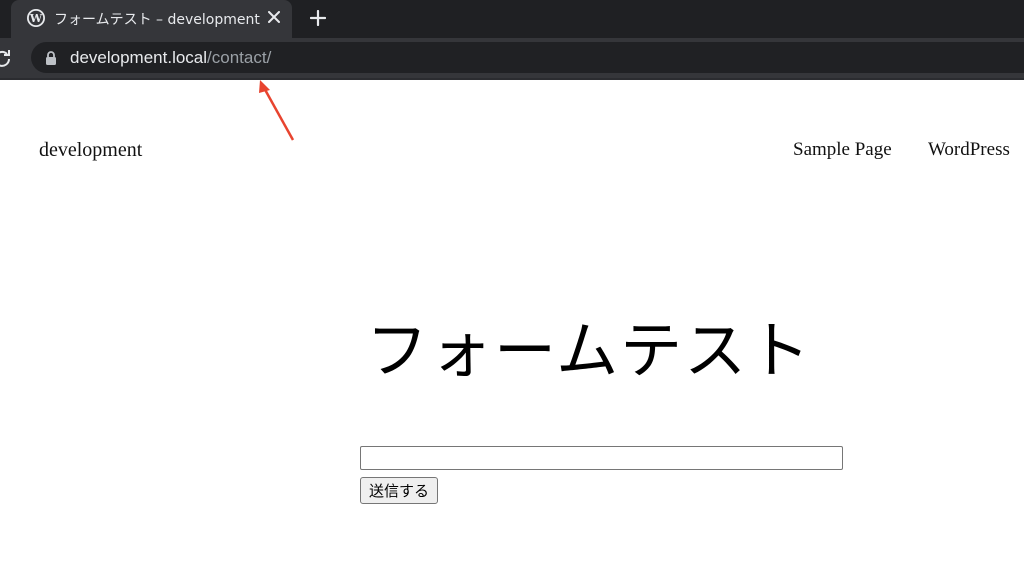 The height and width of the screenshot is (580, 1024). Describe the element at coordinates (275, 111) in the screenshot. I see `arrow-icon` at that location.